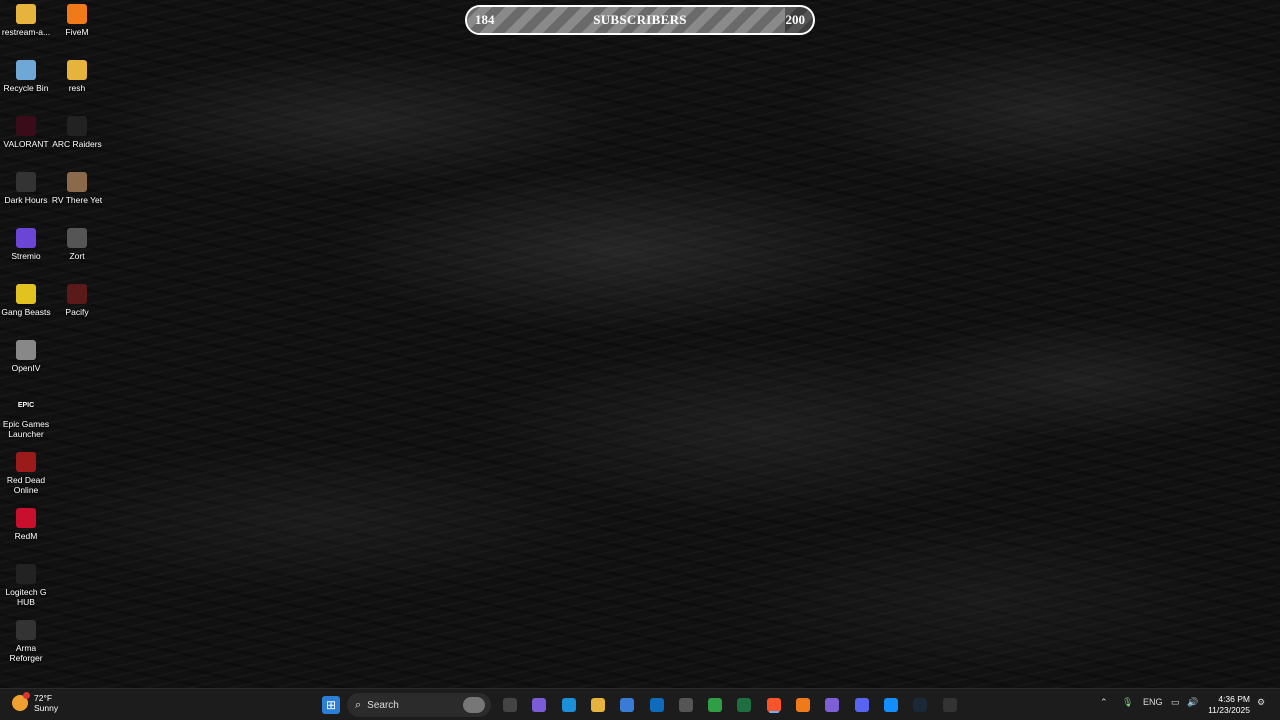  Describe the element at coordinates (26, 368) in the screenshot. I see `desktop-icon-label: OpenIV` at that location.